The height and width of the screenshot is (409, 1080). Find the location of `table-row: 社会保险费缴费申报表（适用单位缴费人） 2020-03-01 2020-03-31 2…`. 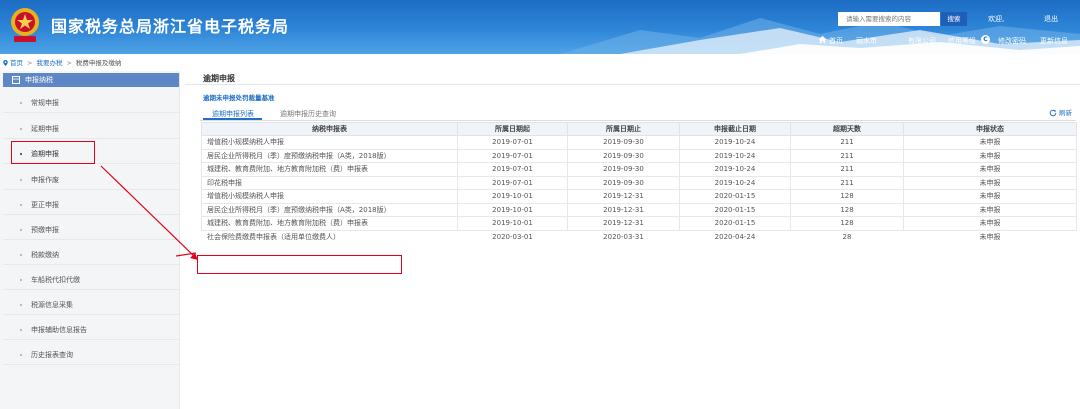

table-row: 社会保险费缴费申报表（适用单位缴费人） 2020-03-01 2020-03-31 2… is located at coordinates (639, 237).